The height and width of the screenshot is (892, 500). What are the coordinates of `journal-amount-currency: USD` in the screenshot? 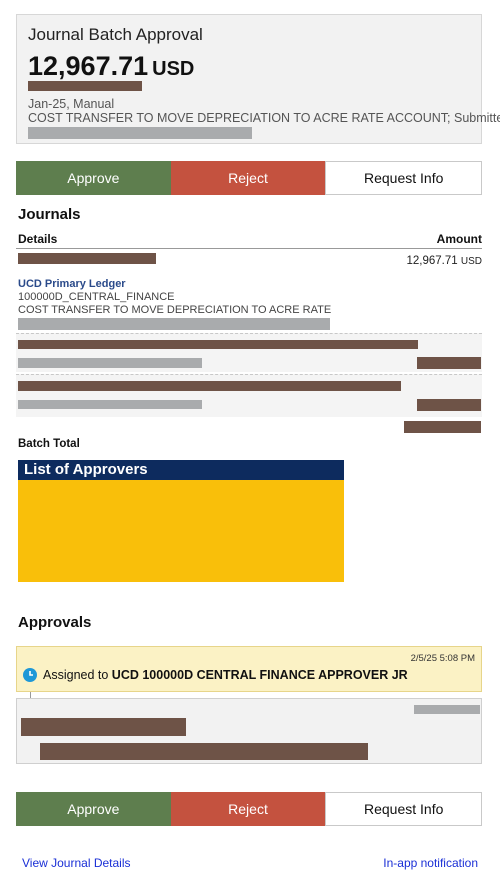 It's located at (471, 261).